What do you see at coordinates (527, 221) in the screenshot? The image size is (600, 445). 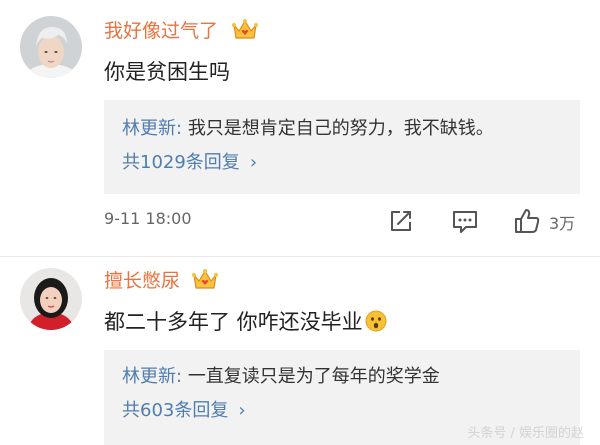 I see `thumbs-up-icon` at bounding box center [527, 221].